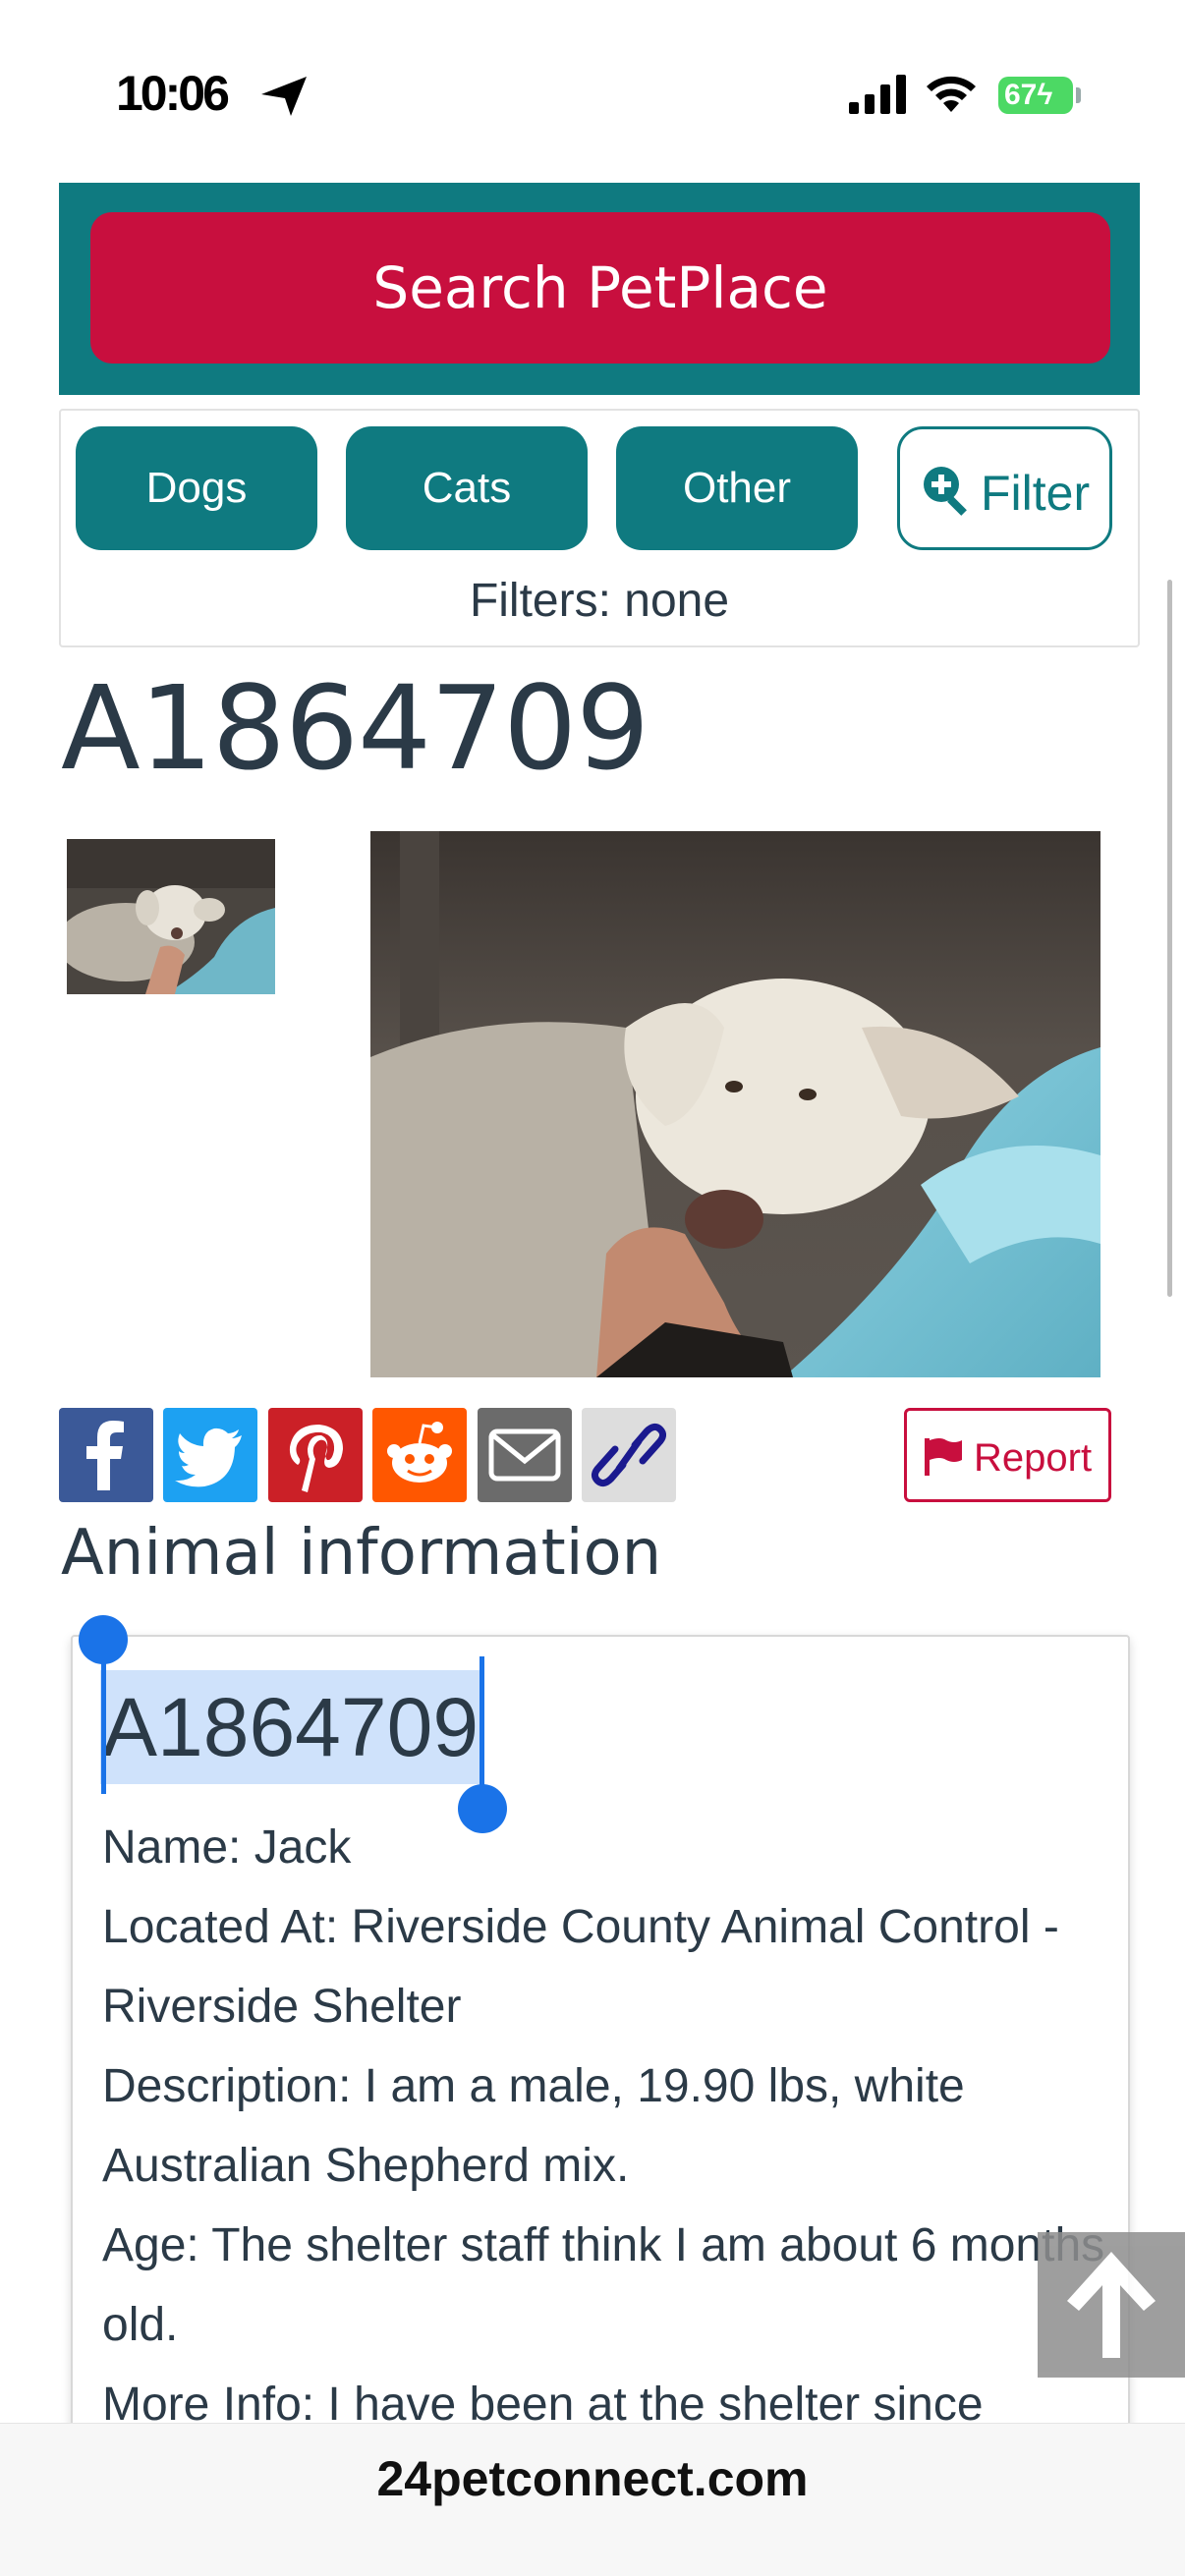 The width and height of the screenshot is (1185, 2576). I want to click on report-label: Report, so click(1034, 1458).